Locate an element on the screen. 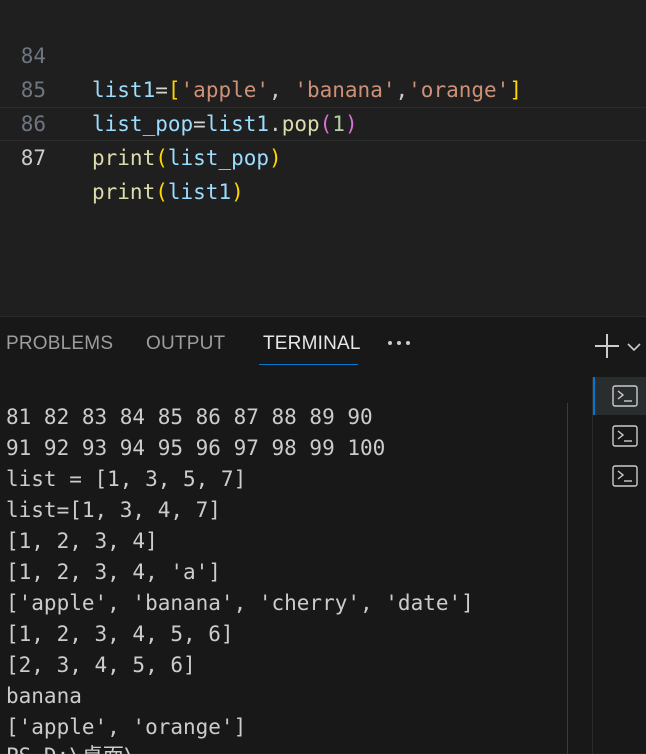 The image size is (646, 754). terminal-line: list = [1, 3, 5, 7] is located at coordinates (126, 479).